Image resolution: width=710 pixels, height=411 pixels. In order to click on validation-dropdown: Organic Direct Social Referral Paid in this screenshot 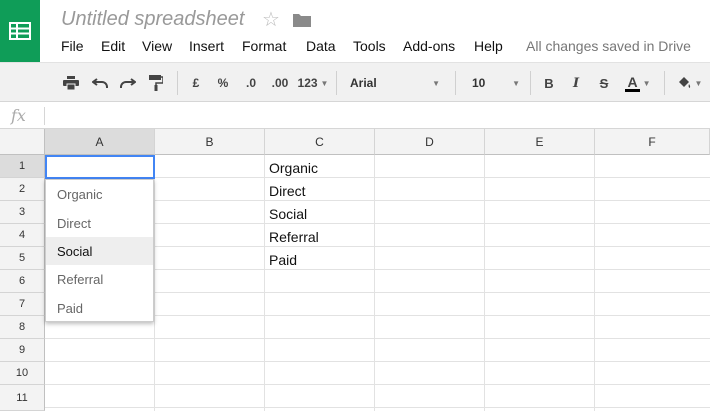, I will do `click(99, 250)`.